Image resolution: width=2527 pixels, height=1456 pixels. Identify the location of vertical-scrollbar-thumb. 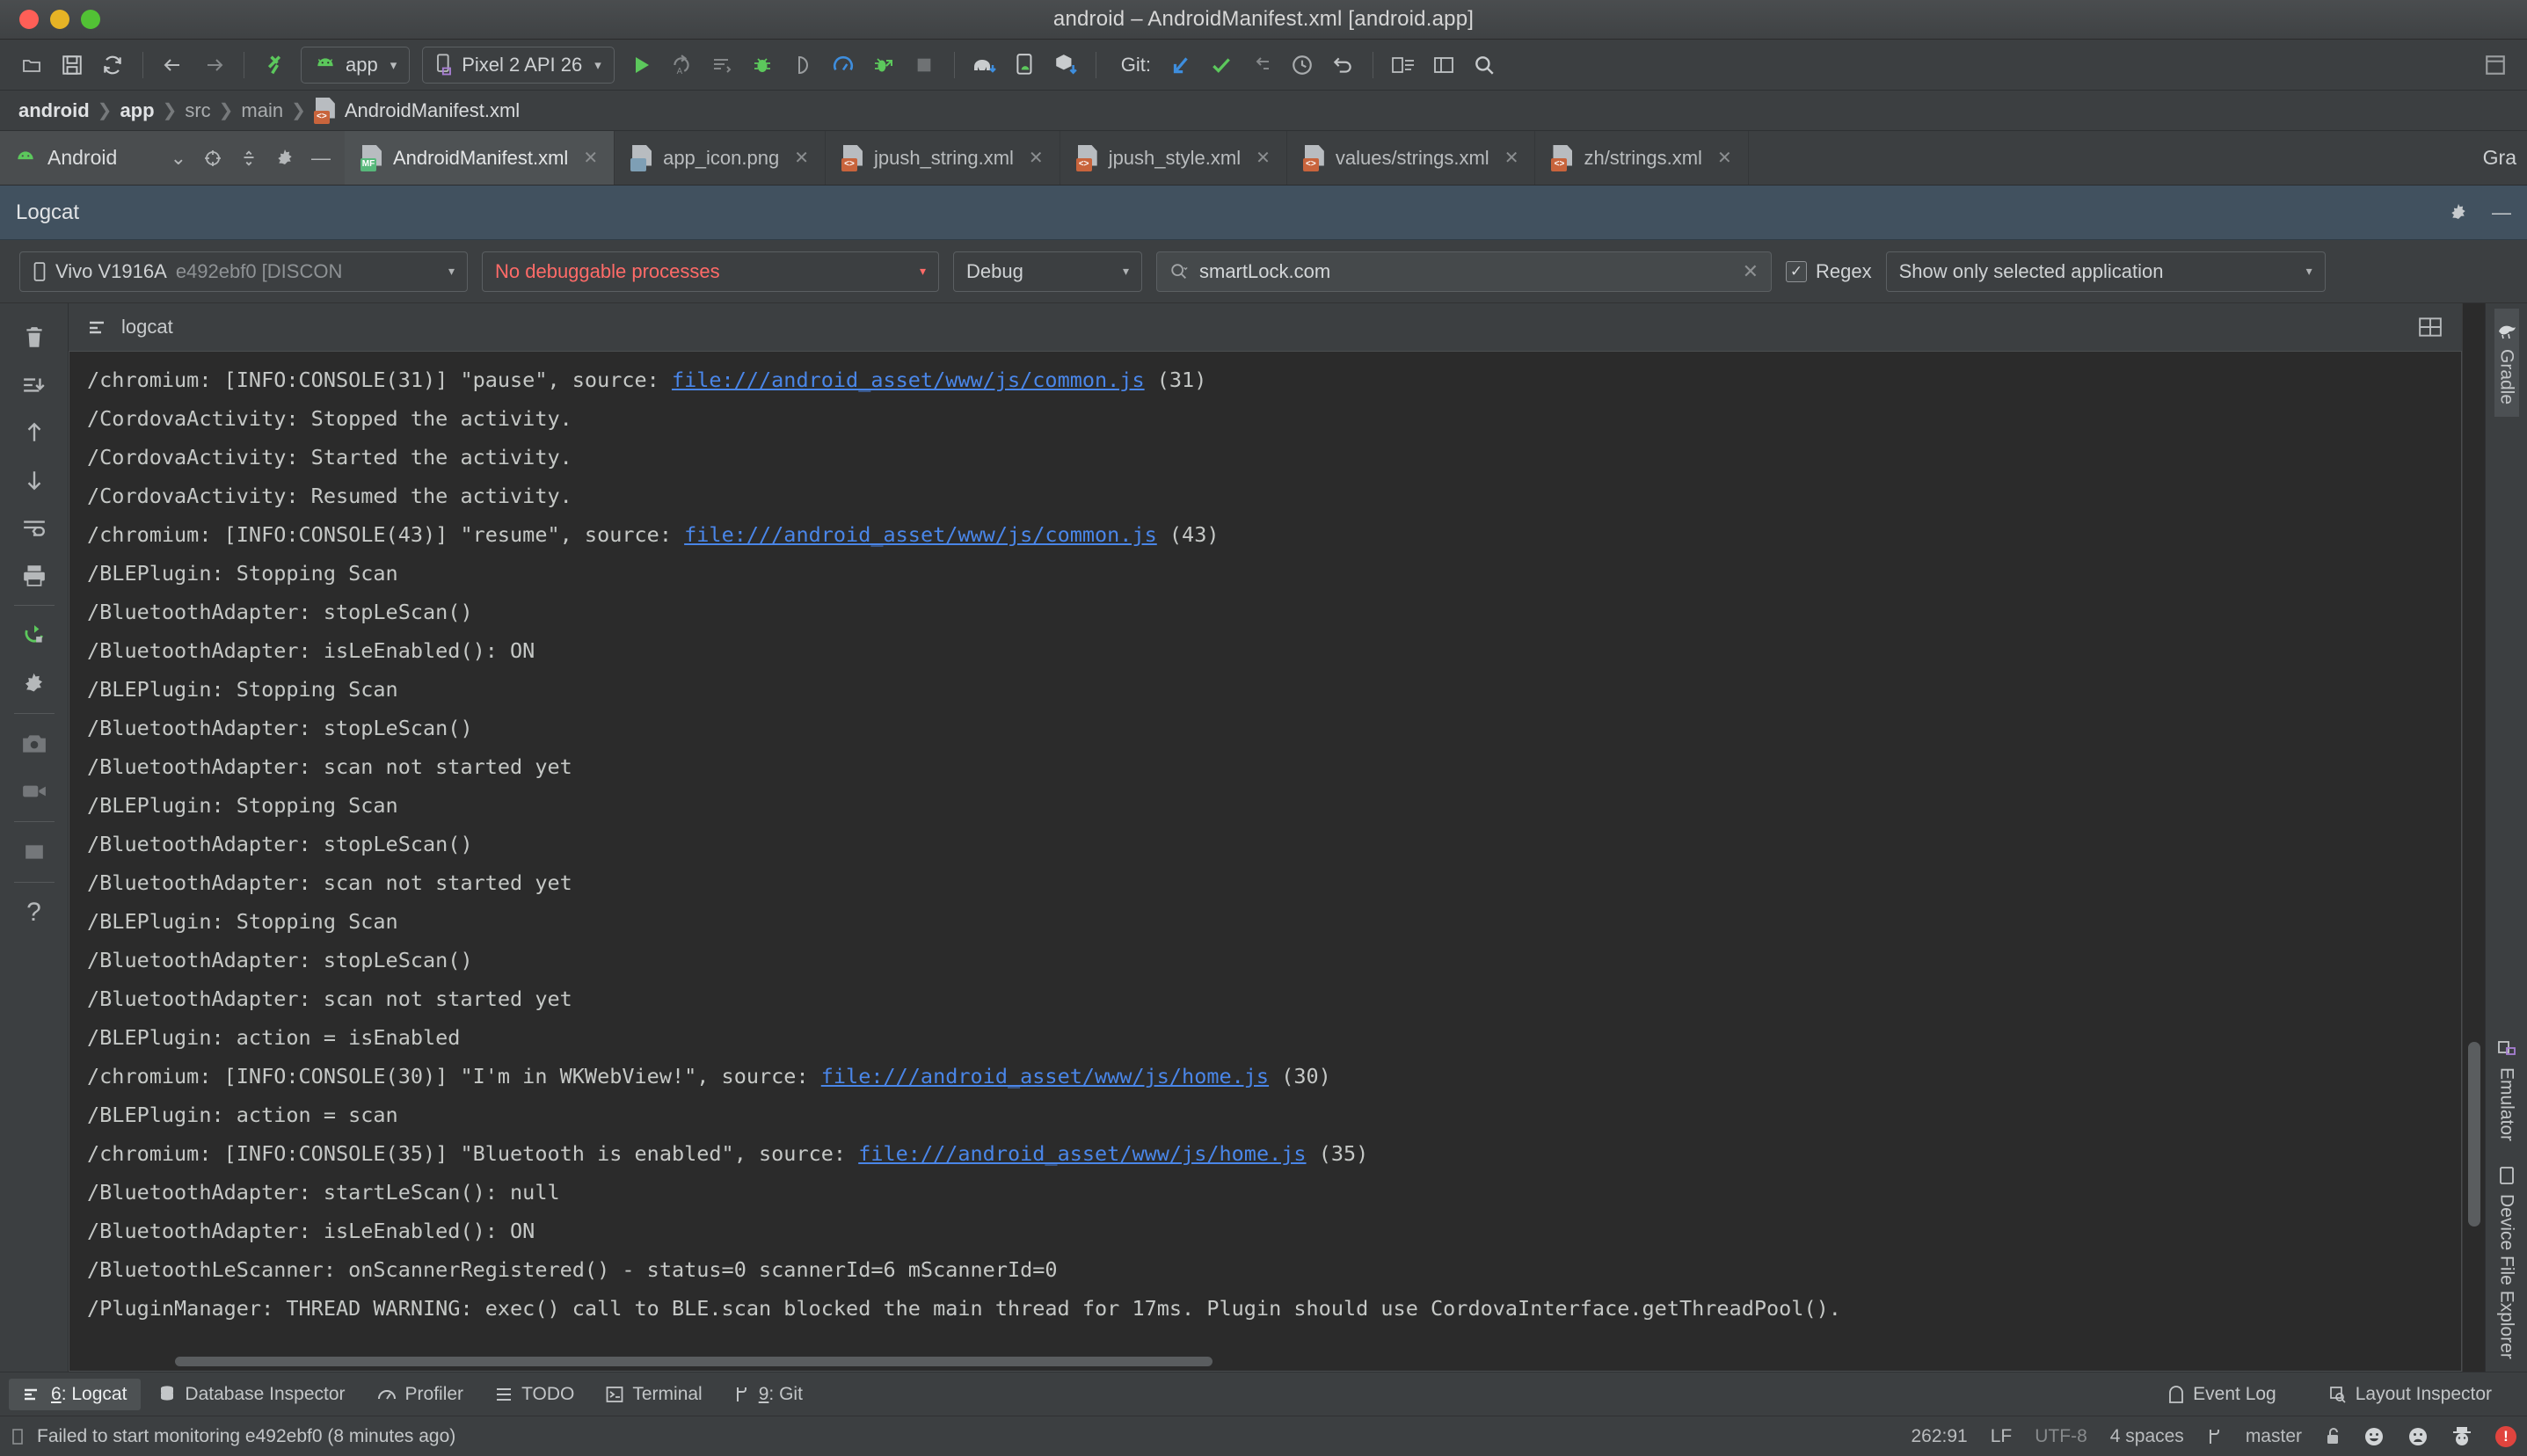
(2474, 1134).